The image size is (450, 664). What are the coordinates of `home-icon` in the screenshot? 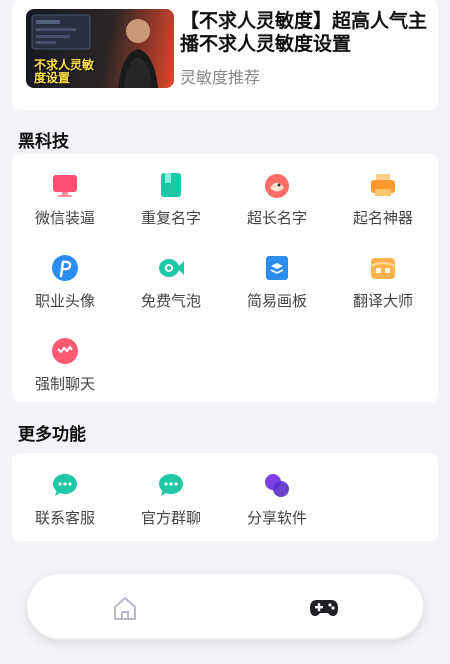 It's located at (125, 608).